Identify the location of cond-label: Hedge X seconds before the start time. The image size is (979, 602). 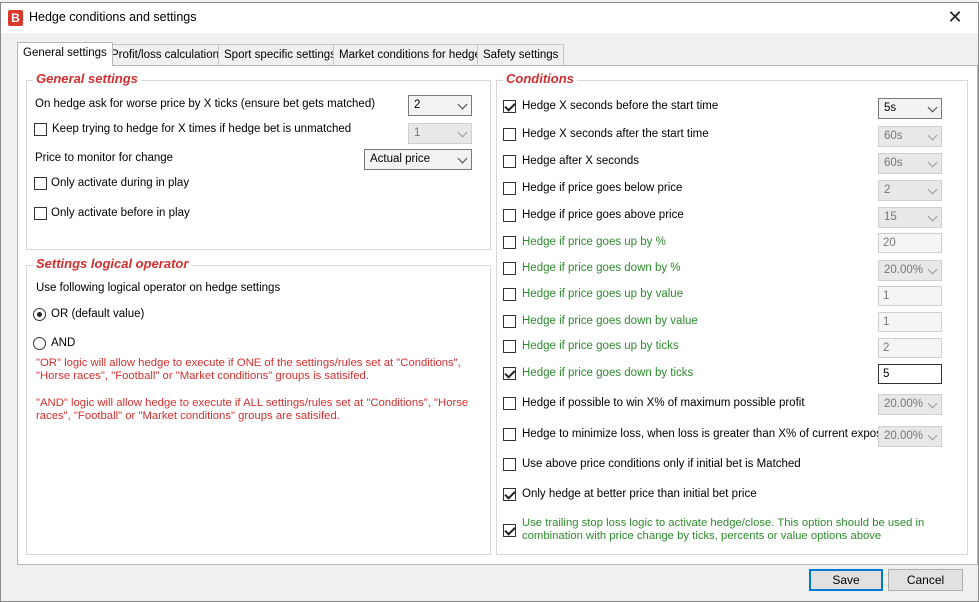
(620, 106).